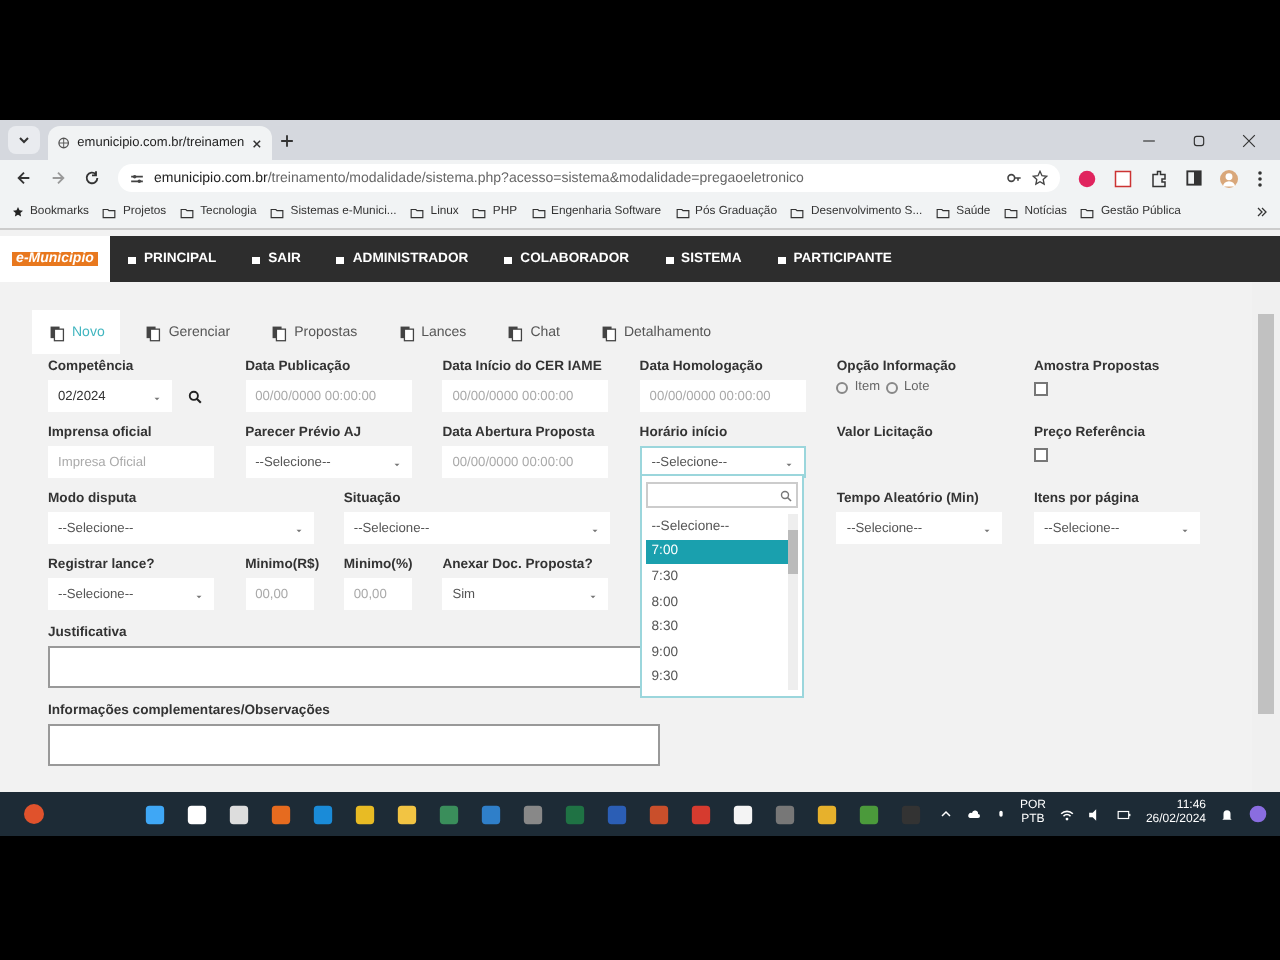  I want to click on volume-icon, so click(1094, 814).